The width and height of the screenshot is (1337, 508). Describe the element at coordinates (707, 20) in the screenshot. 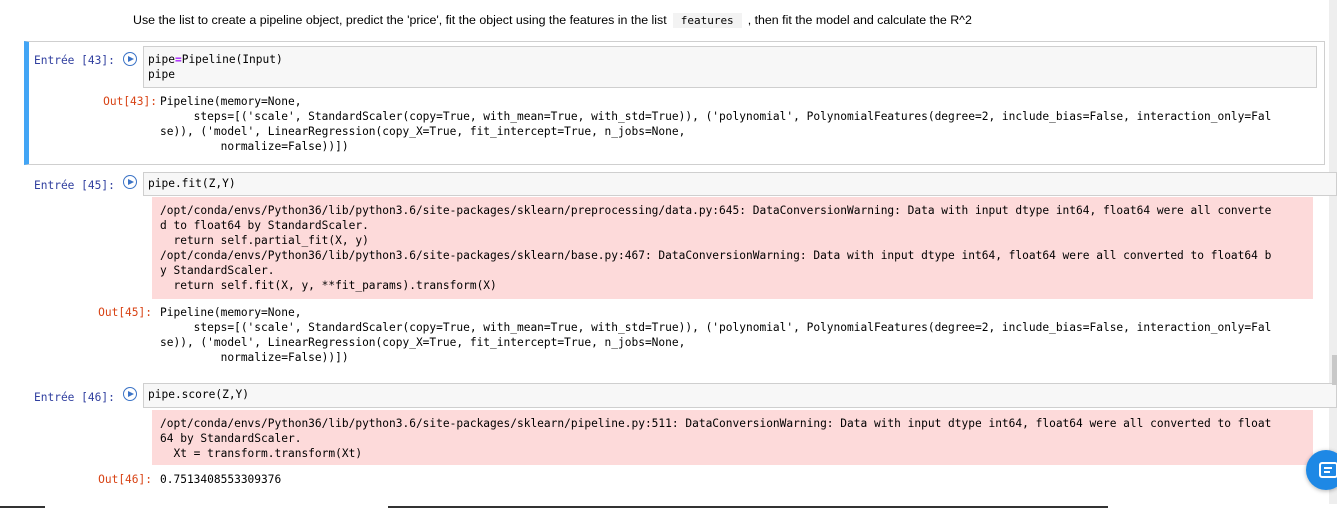

I see `inline-code-features: features` at that location.